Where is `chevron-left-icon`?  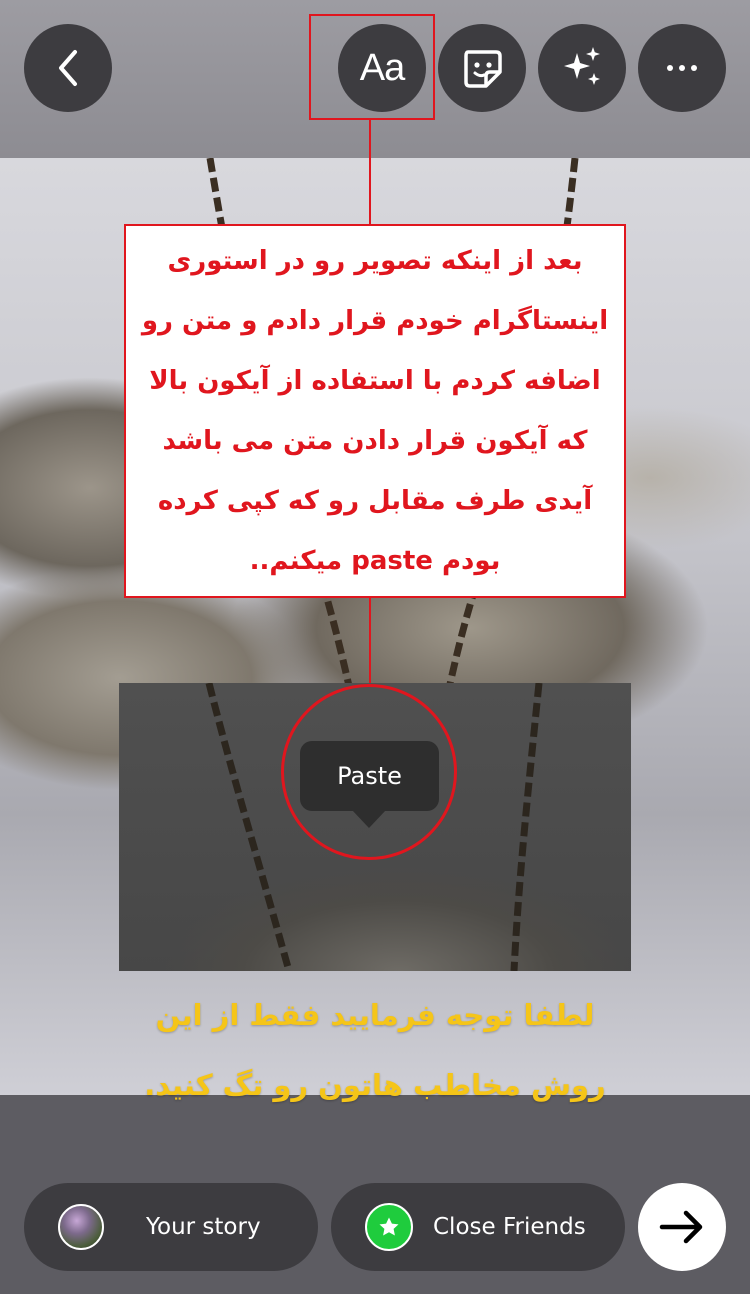
chevron-left-icon is located at coordinates (68, 68).